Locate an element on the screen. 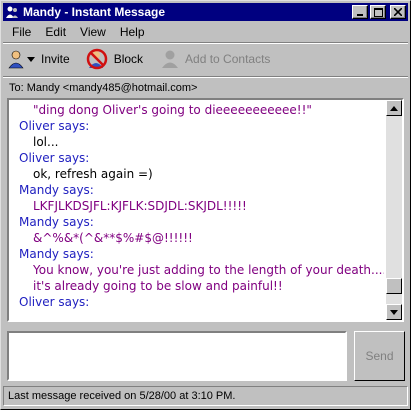 The height and width of the screenshot is (410, 411). close-button is located at coordinates (398, 12).